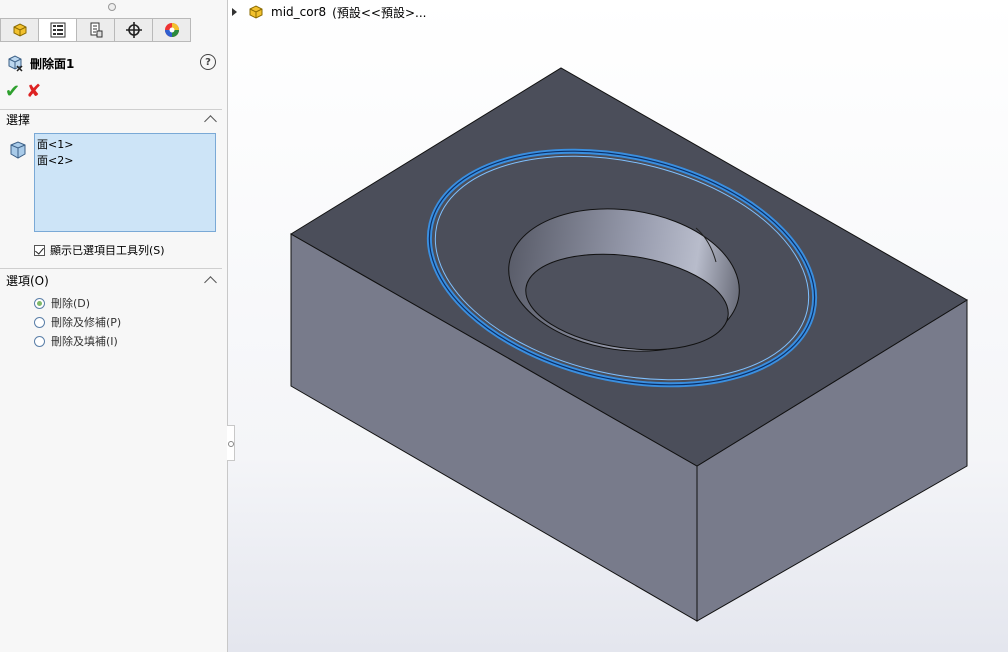 This screenshot has width=1008, height=655. I want to click on help-icon: ?, so click(208, 62).